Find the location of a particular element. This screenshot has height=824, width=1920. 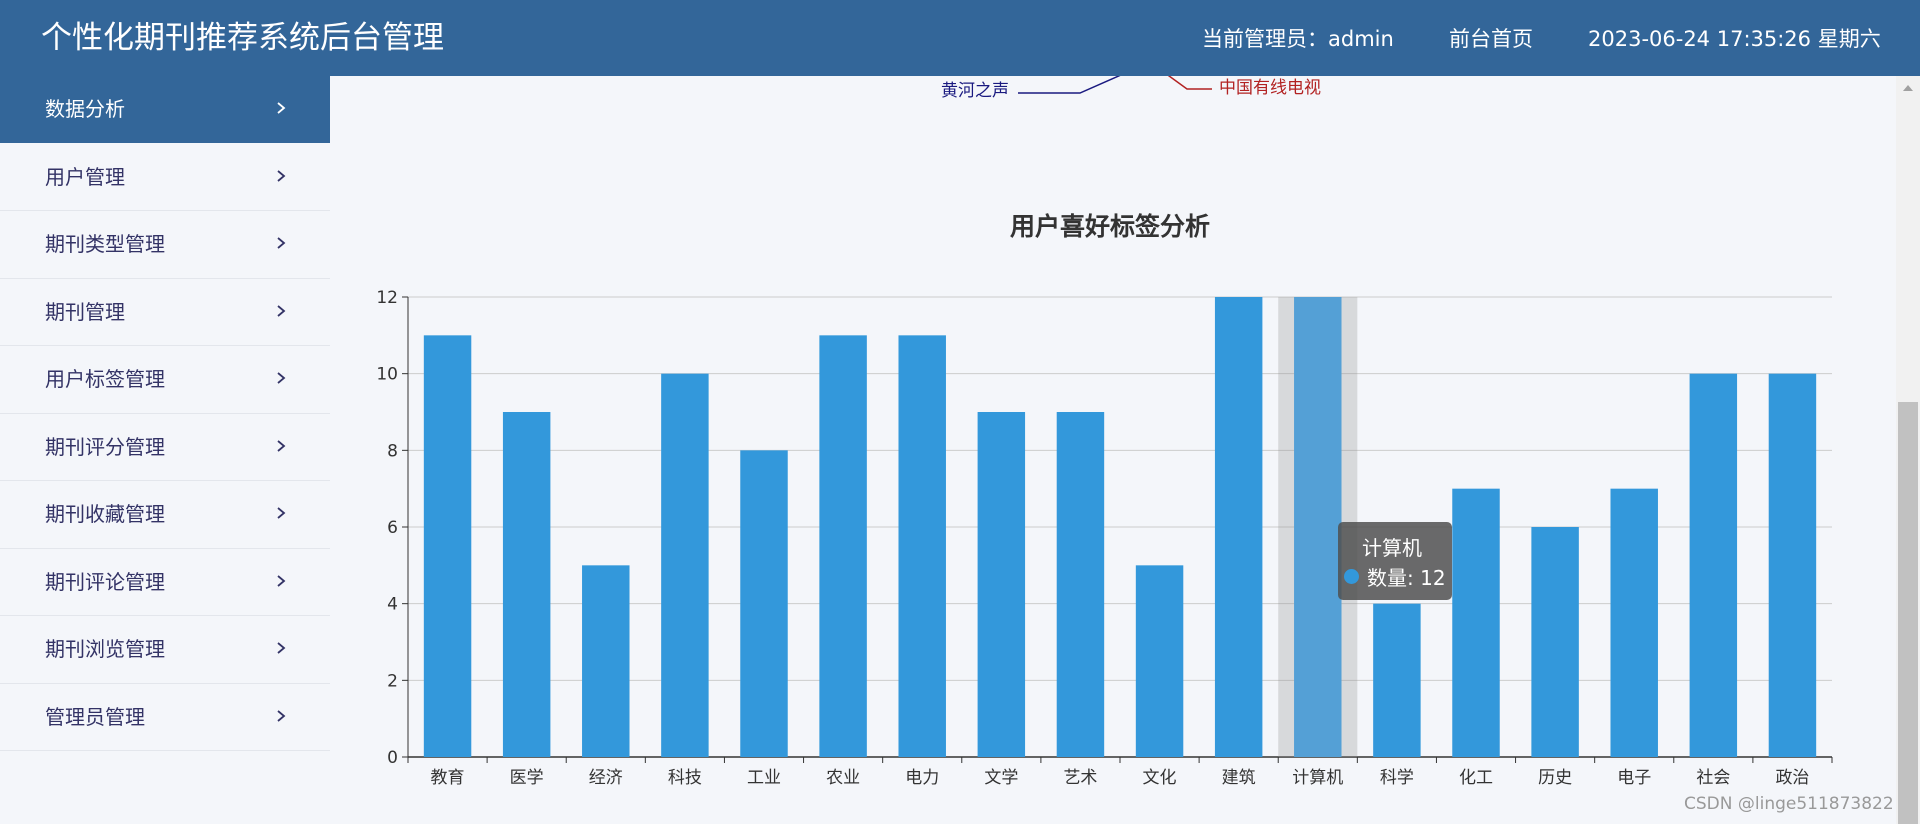

sidebar-item-label: 期刊浏览管理 is located at coordinates (105, 649).